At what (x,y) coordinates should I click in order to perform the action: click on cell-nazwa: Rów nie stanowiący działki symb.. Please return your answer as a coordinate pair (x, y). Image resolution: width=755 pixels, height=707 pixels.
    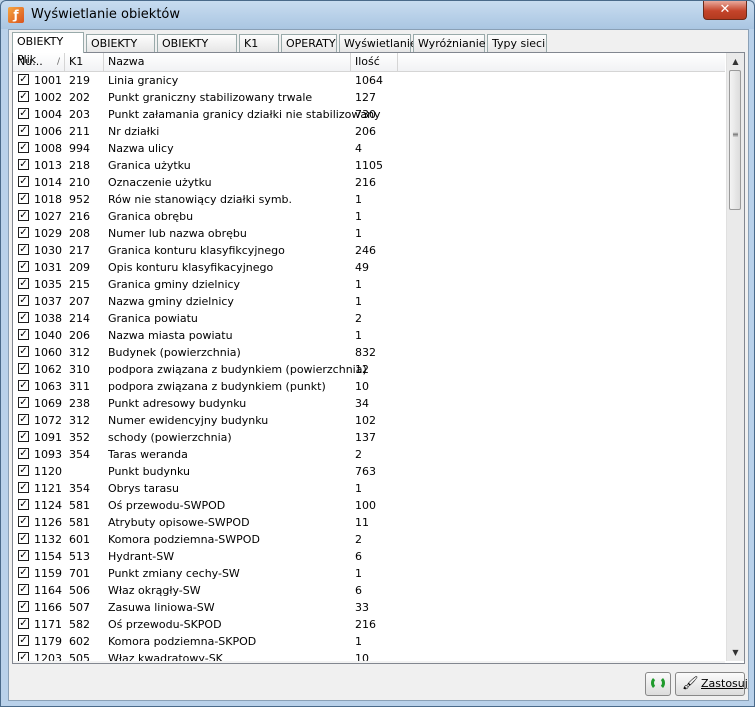
    Looking at the image, I should click on (200, 199).